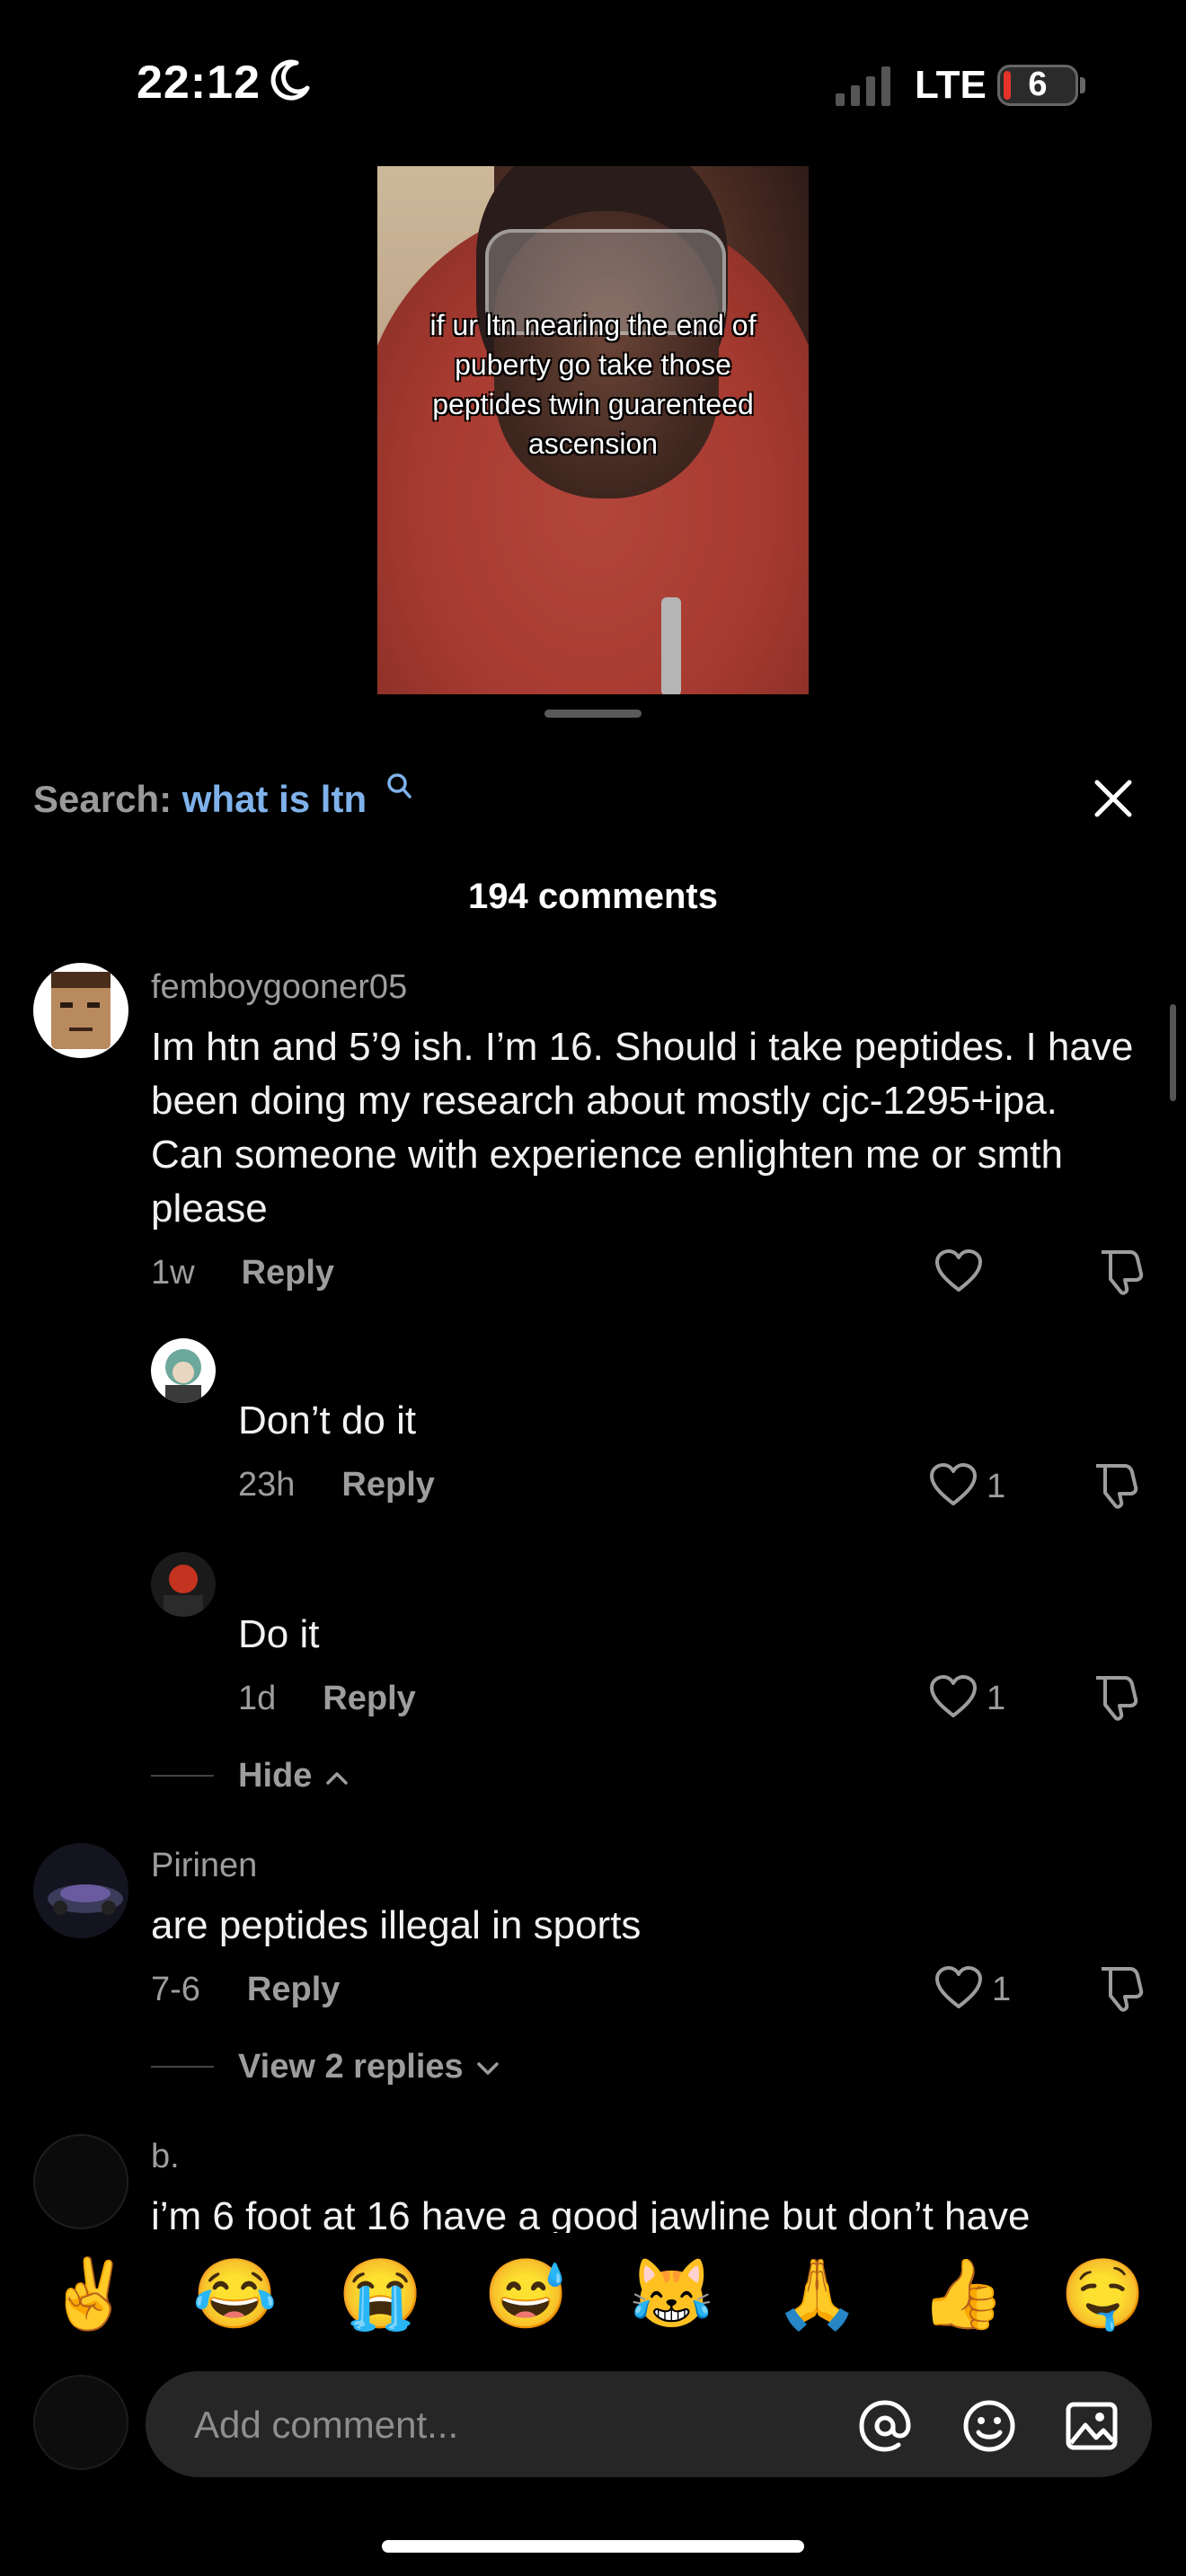 This screenshot has width=1186, height=2576. What do you see at coordinates (885, 2426) in the screenshot?
I see `at-icon` at bounding box center [885, 2426].